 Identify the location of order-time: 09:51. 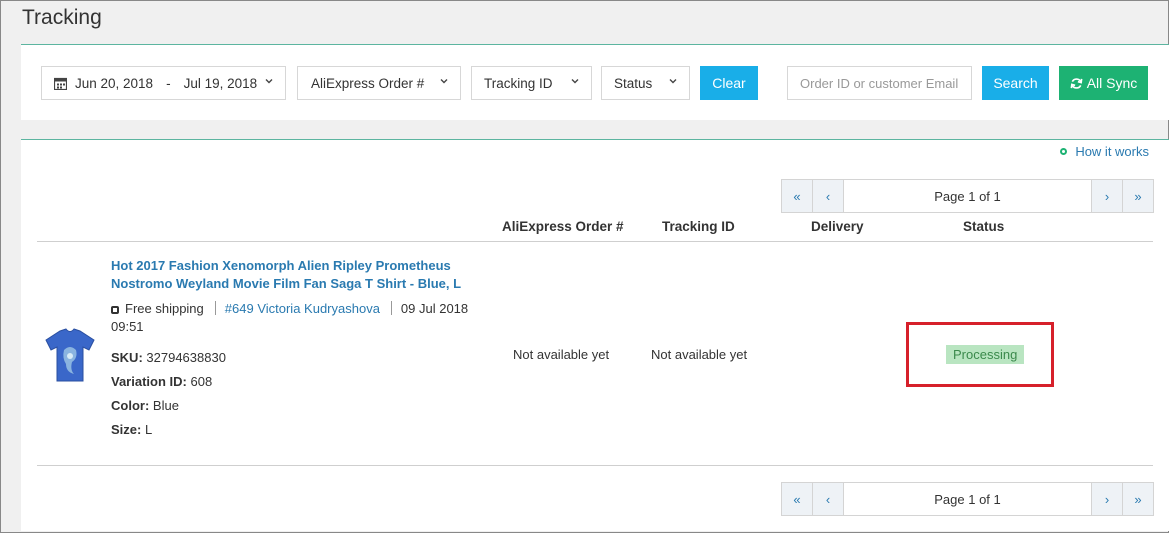
(127, 326).